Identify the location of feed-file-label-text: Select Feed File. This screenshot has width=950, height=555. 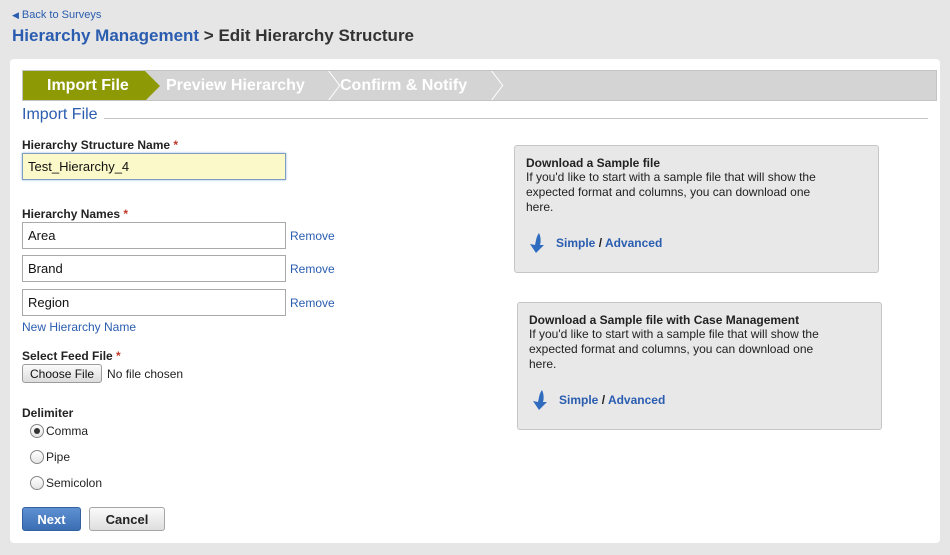
(67, 356).